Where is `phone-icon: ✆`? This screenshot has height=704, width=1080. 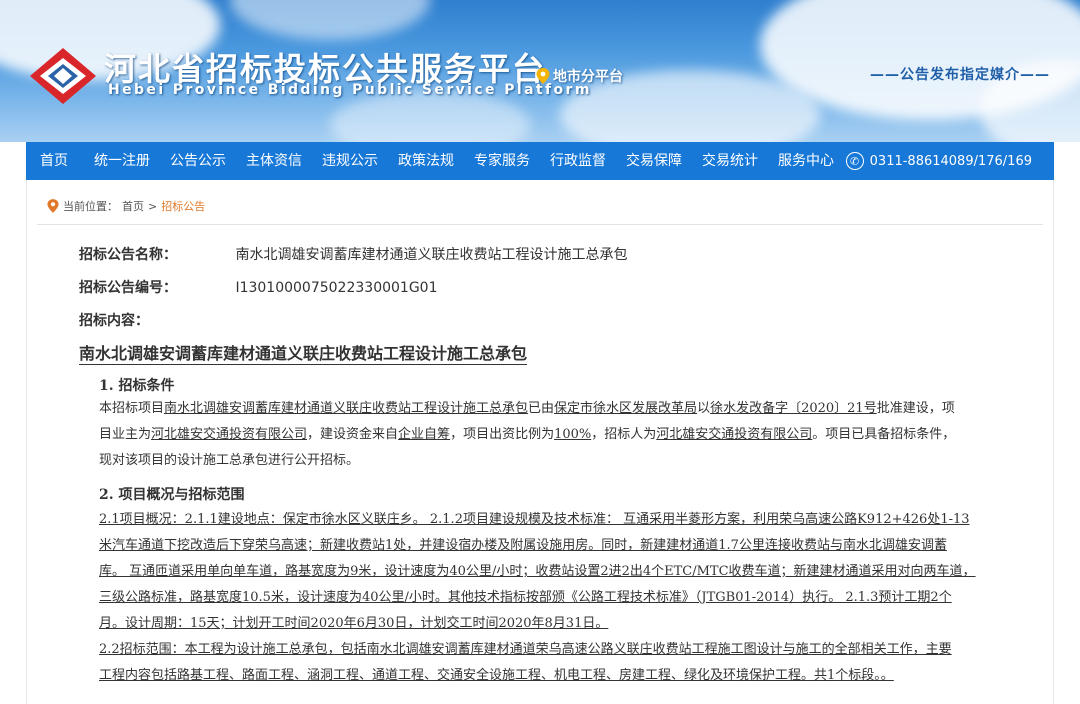
phone-icon: ✆ is located at coordinates (854, 161).